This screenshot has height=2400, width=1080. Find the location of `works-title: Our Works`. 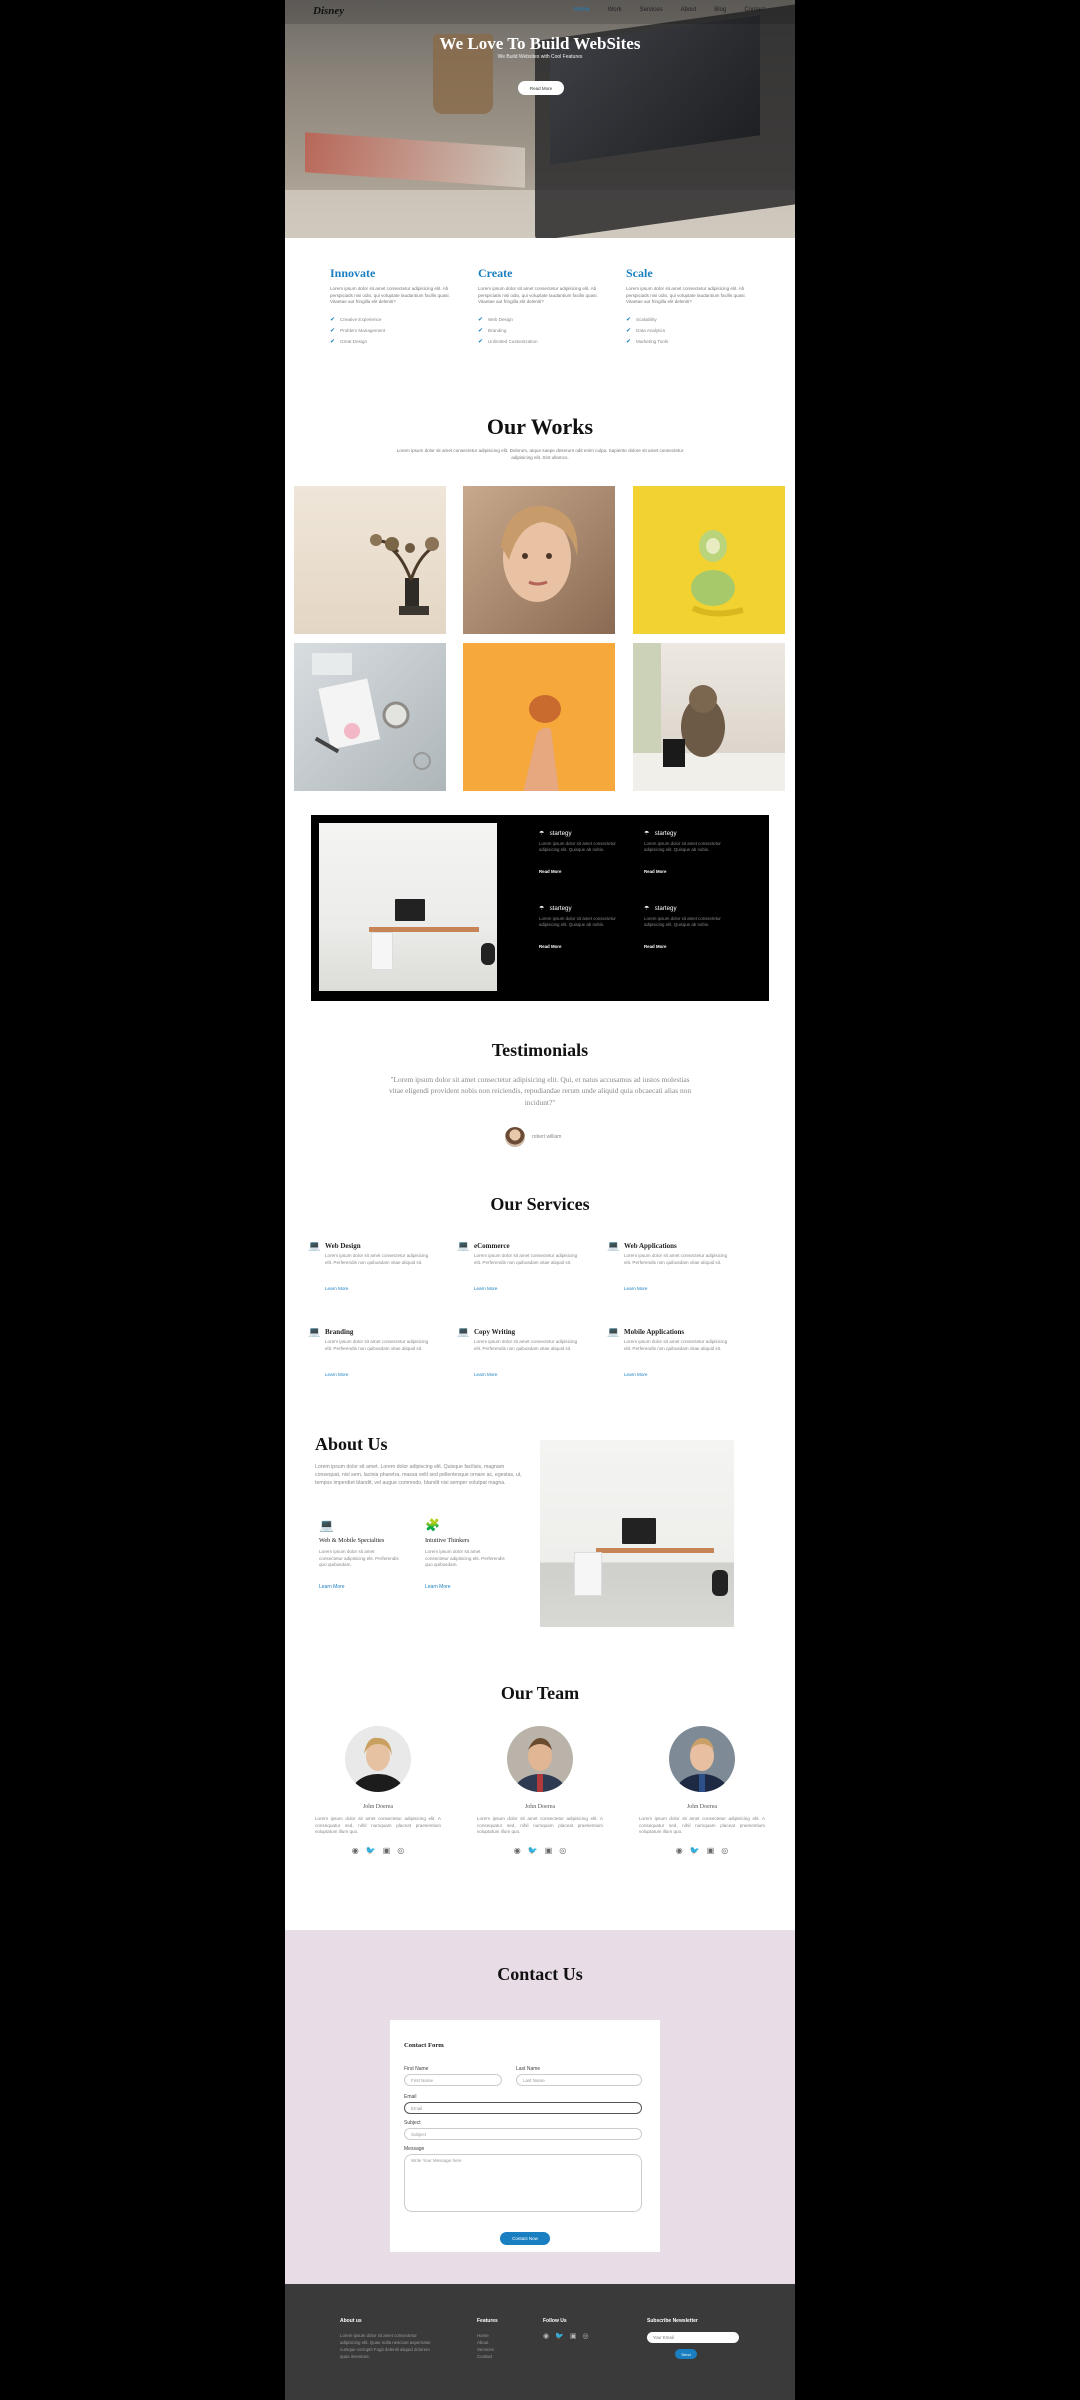

works-title: Our Works is located at coordinates (540, 426).